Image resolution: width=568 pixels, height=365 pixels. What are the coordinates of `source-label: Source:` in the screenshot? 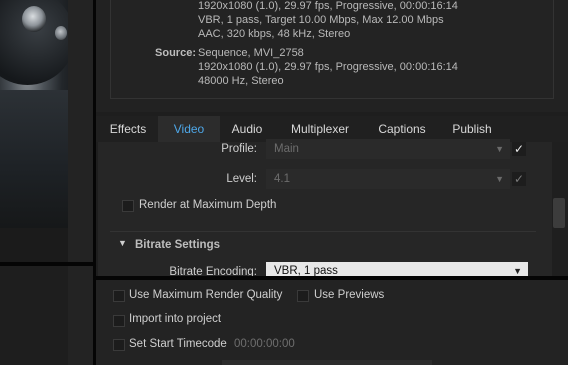 It's located at (175, 53).